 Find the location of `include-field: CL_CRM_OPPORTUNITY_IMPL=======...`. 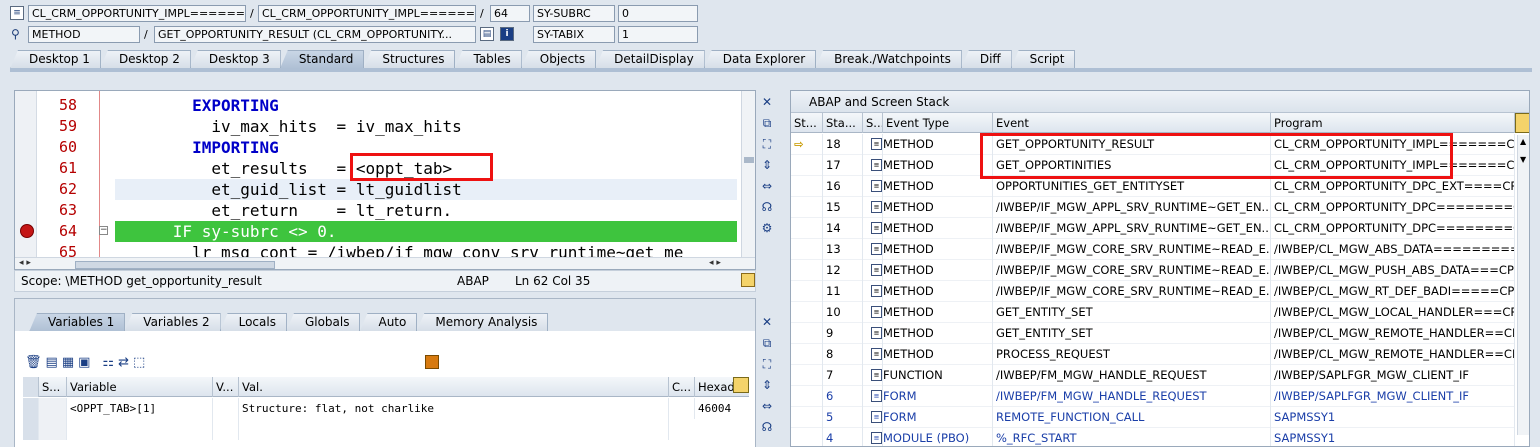

include-field: CL_CRM_OPPORTUNITY_IMPL=======... is located at coordinates (367, 13).